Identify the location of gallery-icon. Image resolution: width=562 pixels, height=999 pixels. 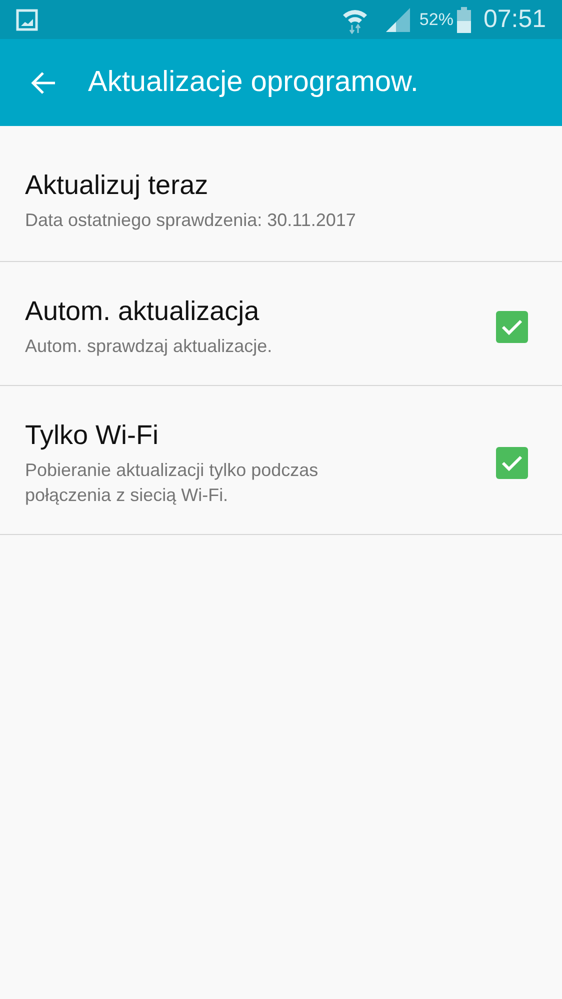
(27, 19).